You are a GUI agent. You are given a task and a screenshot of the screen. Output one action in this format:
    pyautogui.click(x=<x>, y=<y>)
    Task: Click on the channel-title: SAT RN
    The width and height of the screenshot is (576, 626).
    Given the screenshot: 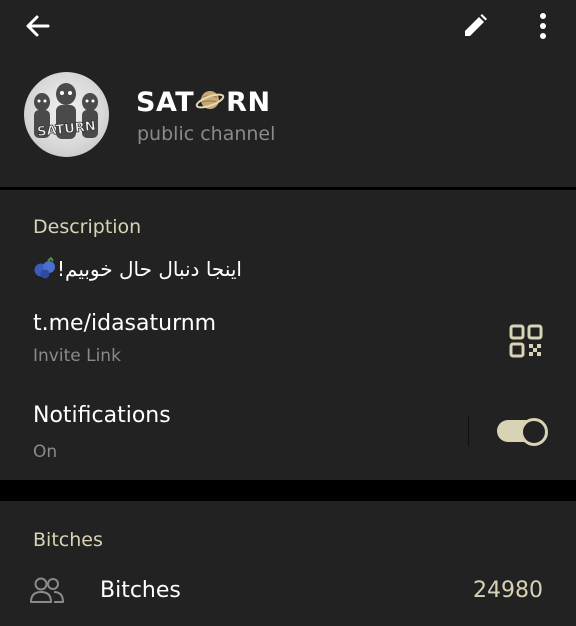 What is the action you would take?
    pyautogui.click(x=203, y=102)
    